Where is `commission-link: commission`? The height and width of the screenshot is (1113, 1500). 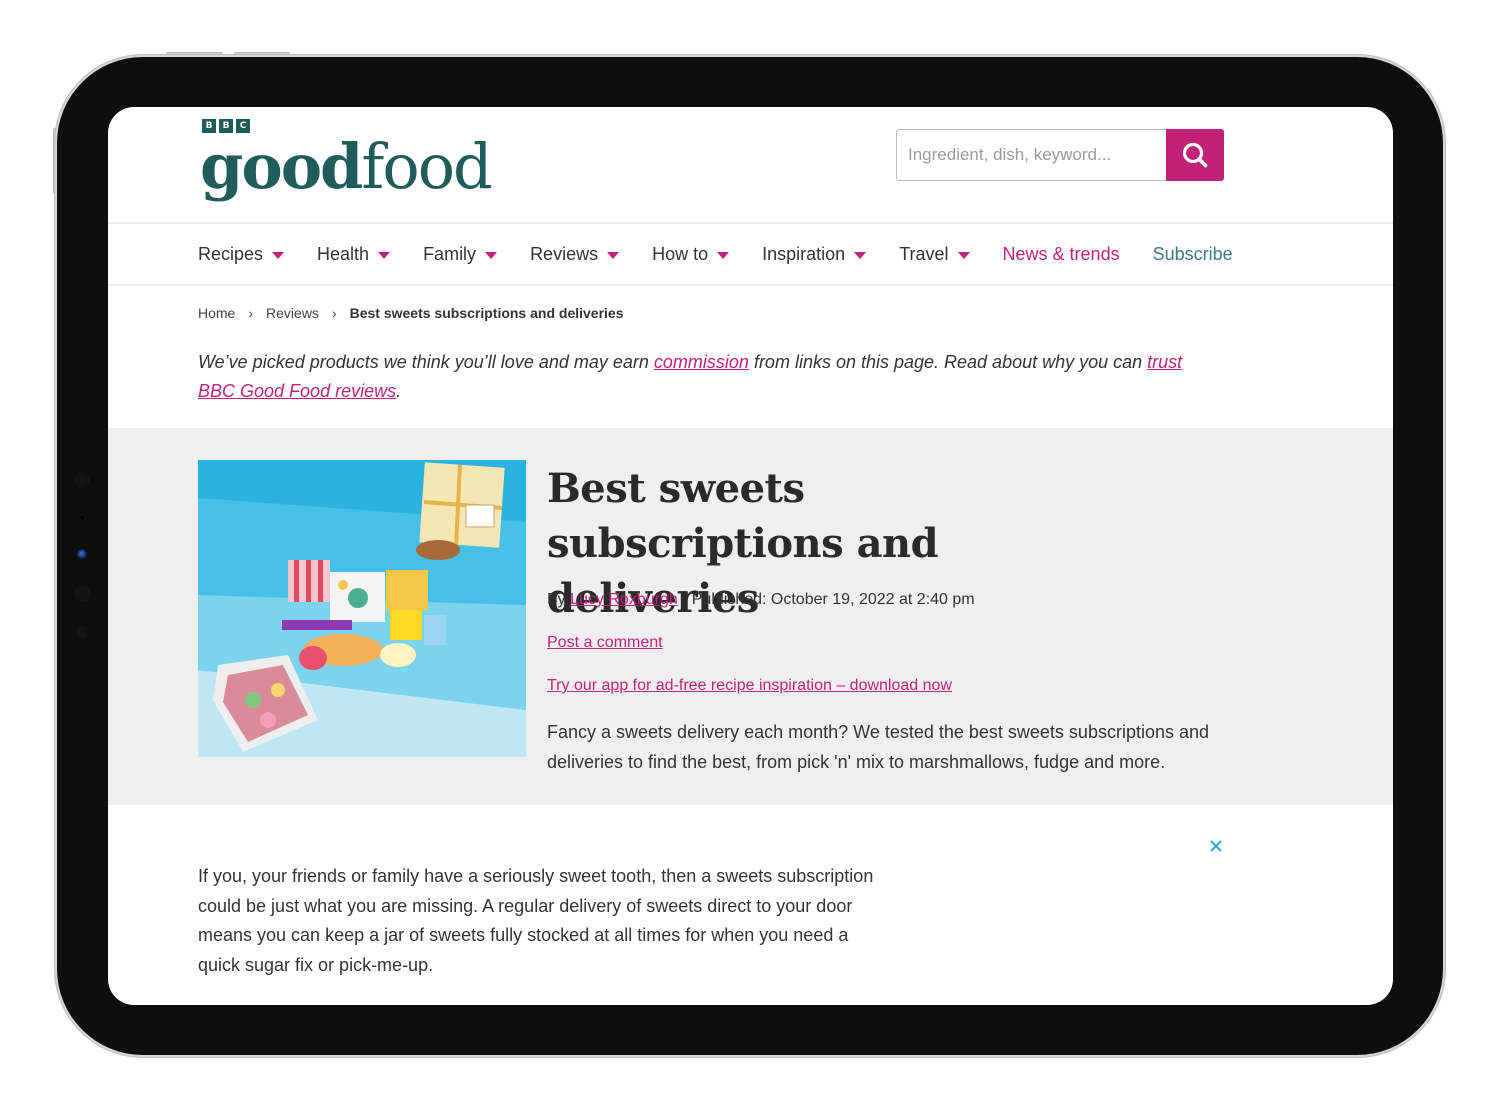
commission-link: commission is located at coordinates (701, 362).